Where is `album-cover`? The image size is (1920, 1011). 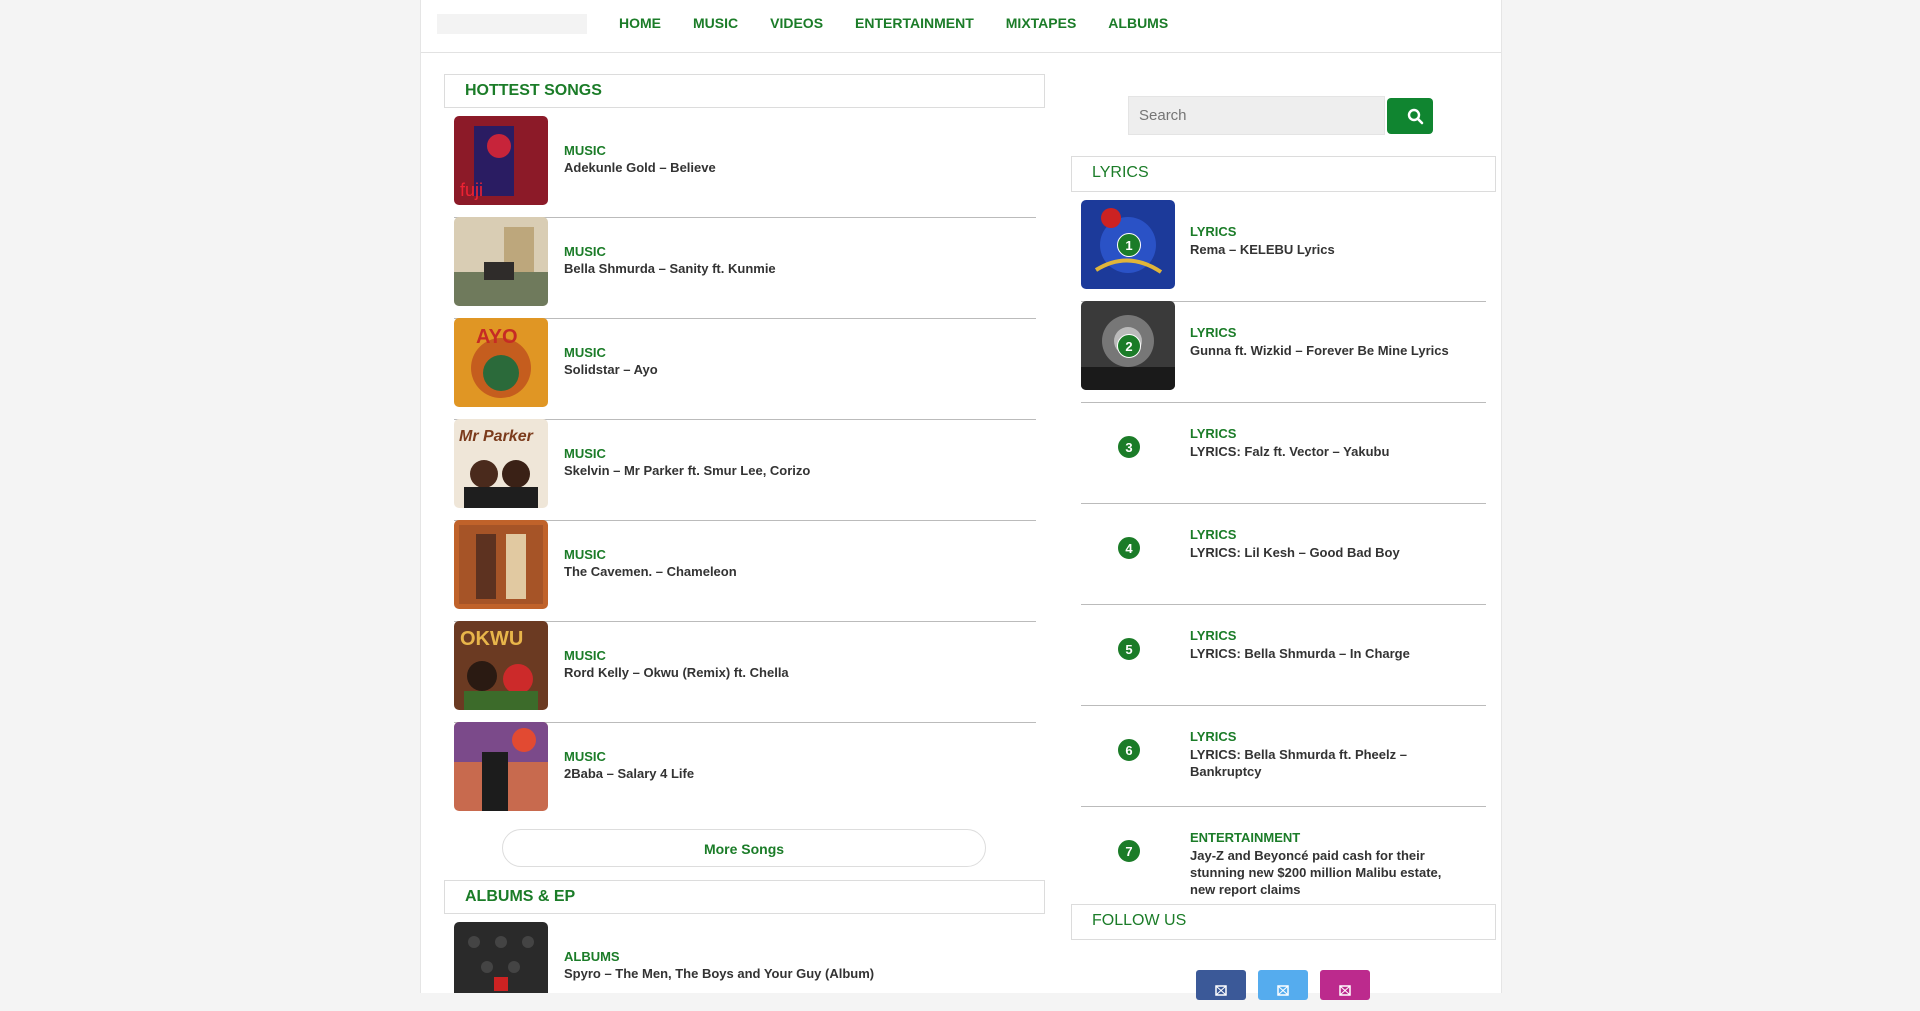 album-cover is located at coordinates (501, 957).